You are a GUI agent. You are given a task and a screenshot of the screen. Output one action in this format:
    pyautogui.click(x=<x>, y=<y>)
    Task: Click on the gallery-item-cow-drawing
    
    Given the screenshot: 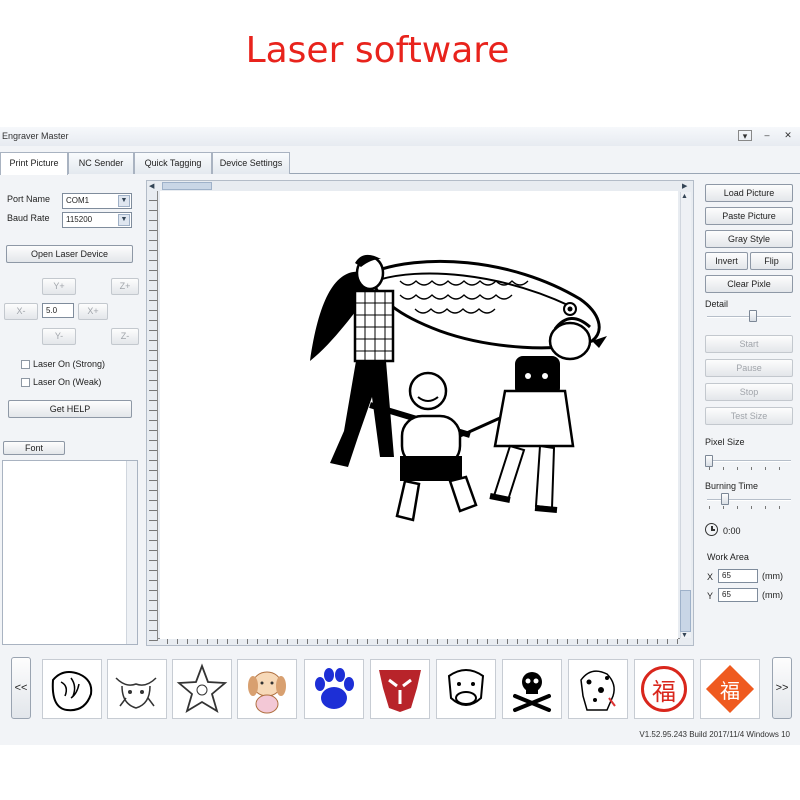 What is the action you would take?
    pyautogui.click(x=466, y=689)
    